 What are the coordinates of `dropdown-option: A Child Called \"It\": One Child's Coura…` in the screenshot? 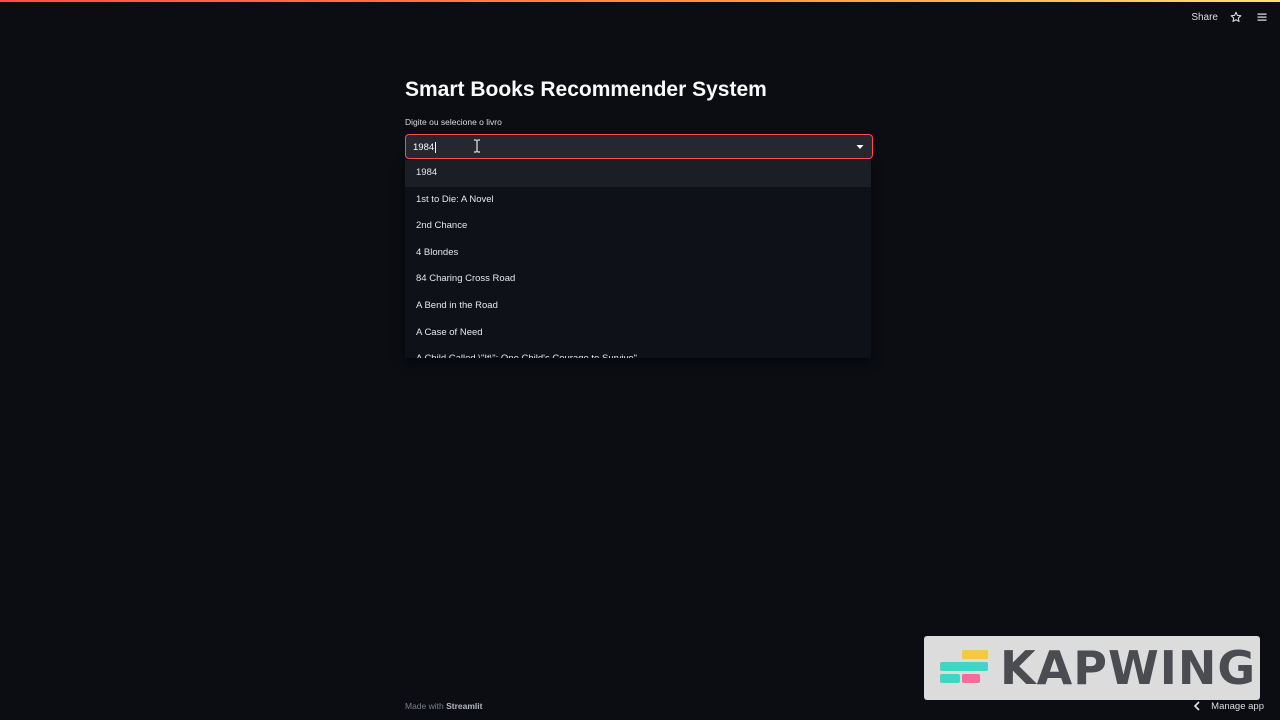 It's located at (638, 352).